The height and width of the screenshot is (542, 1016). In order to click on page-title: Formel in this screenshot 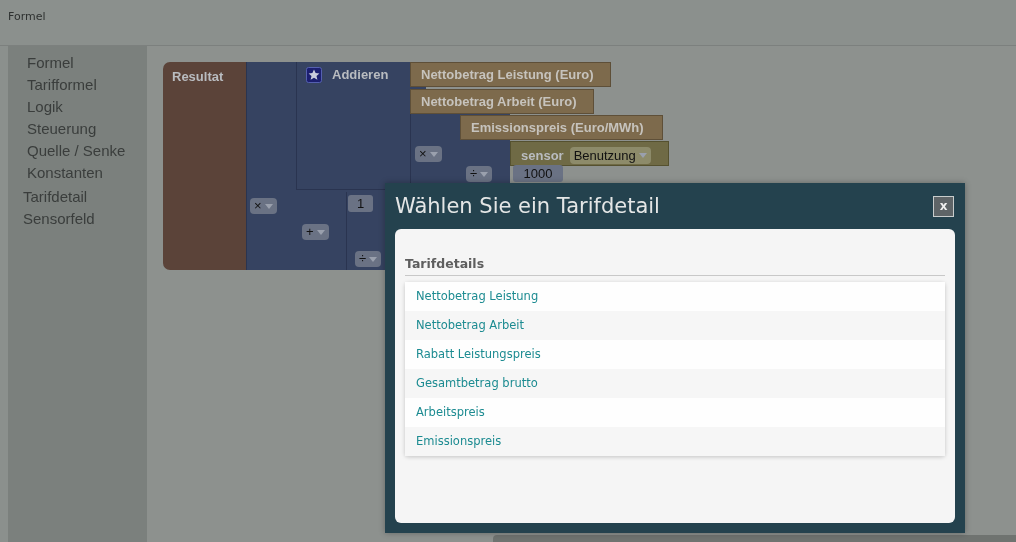, I will do `click(27, 16)`.